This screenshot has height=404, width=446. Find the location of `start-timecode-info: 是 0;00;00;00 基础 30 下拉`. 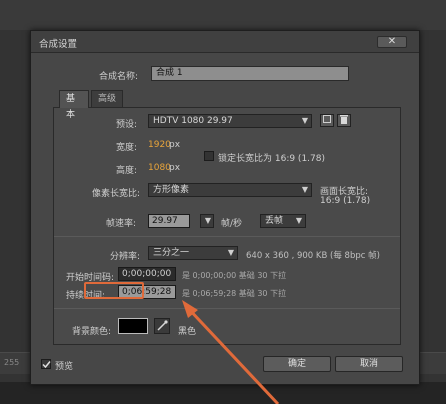

start-timecode-info: 是 0;00;00;00 基础 30 下拉 is located at coordinates (234, 275).